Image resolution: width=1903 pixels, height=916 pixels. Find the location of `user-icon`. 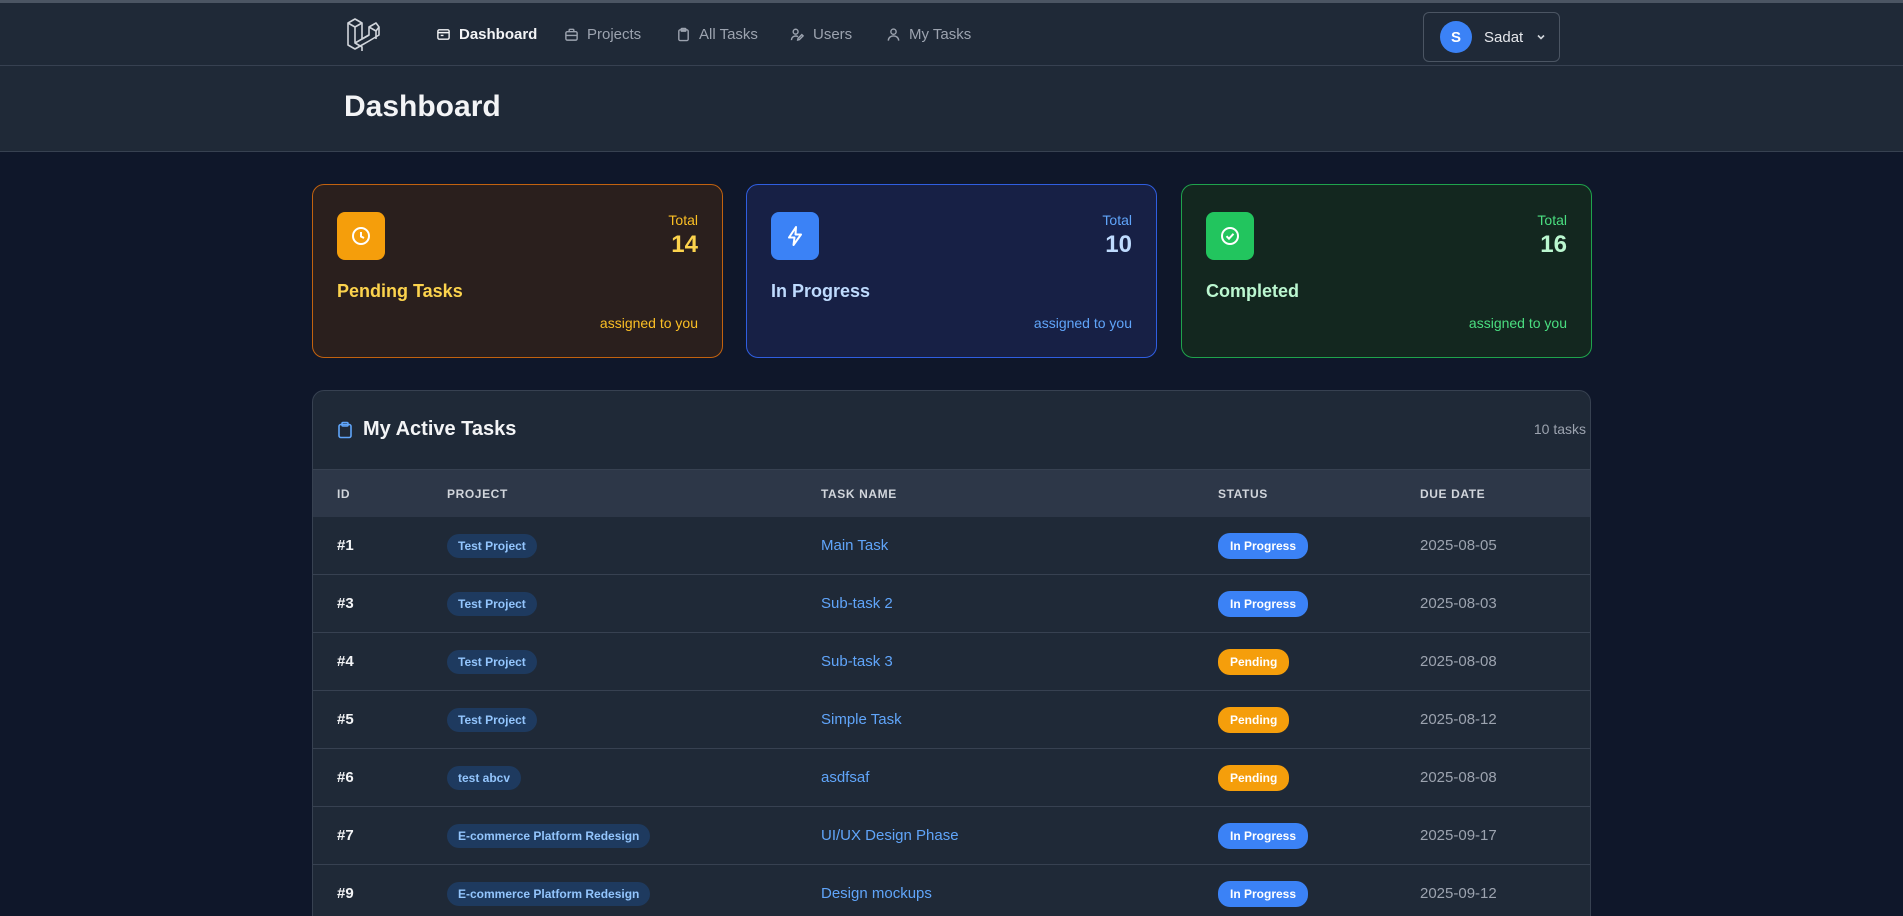

user-icon is located at coordinates (893, 34).